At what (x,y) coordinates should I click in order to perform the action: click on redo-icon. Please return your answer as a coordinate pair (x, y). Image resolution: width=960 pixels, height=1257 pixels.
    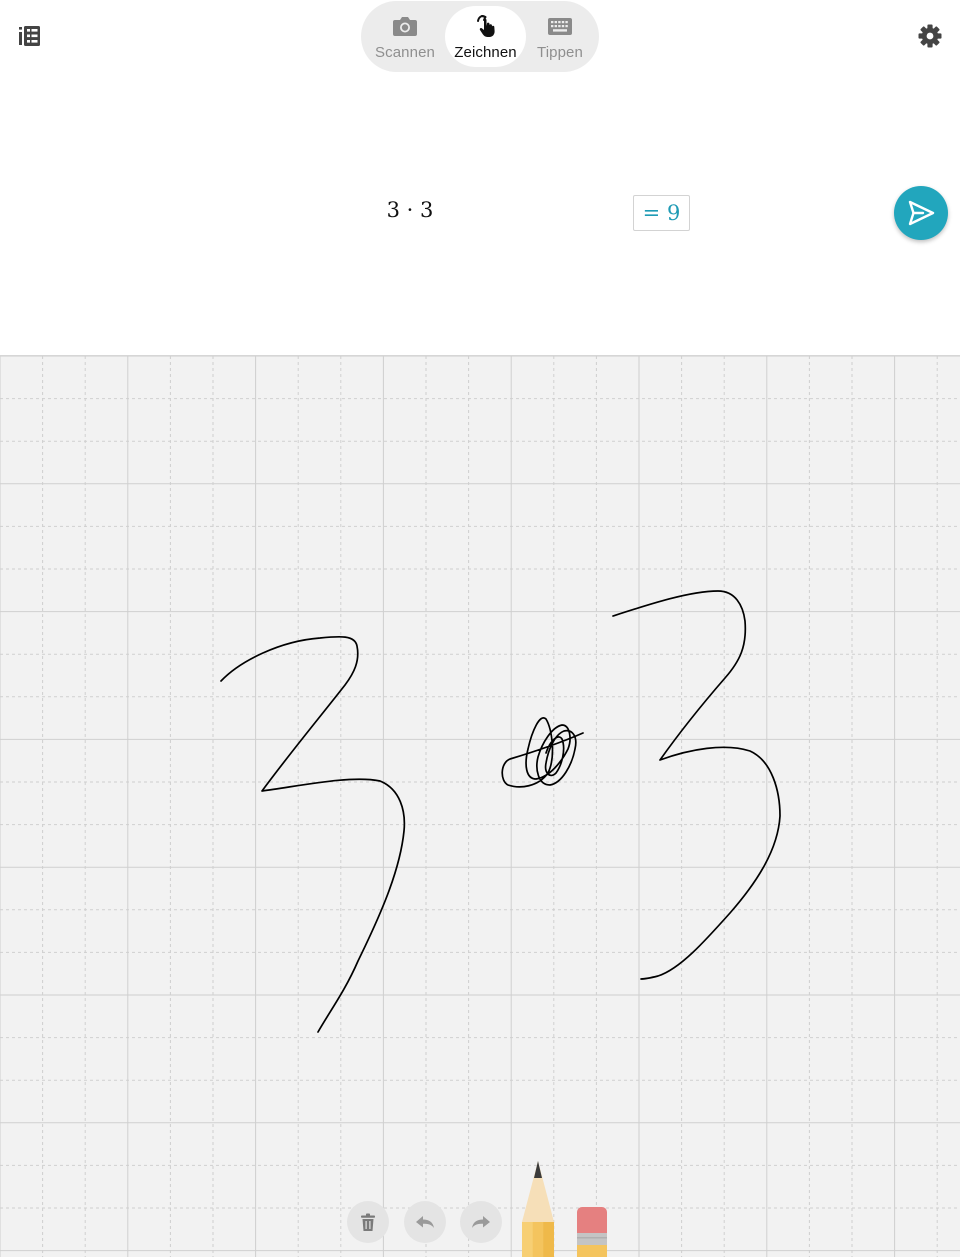
    Looking at the image, I should click on (481, 1222).